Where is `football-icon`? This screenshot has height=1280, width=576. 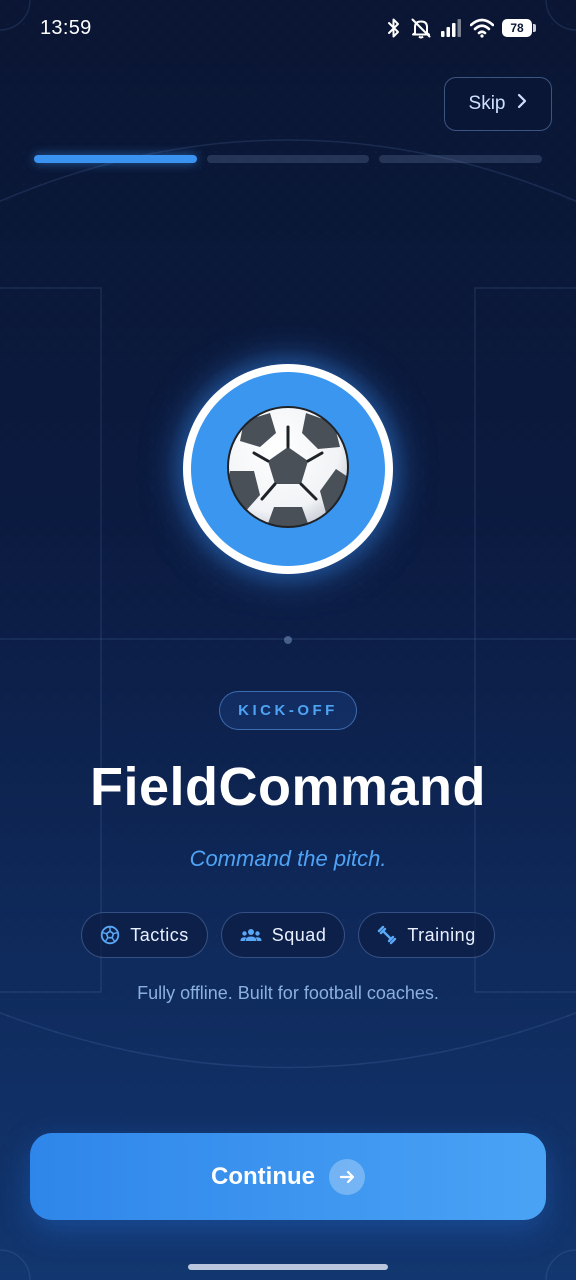 football-icon is located at coordinates (110, 935).